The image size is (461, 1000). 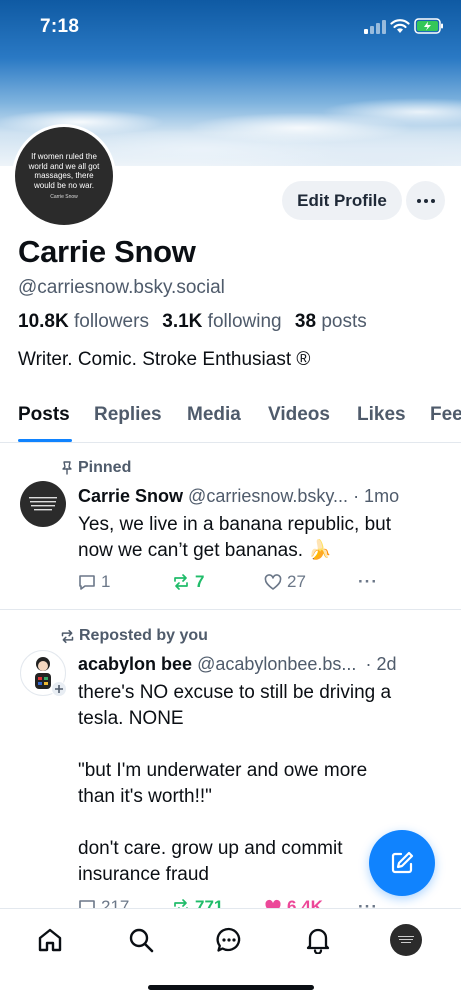 What do you see at coordinates (67, 636) in the screenshot?
I see `repost-small-icon` at bounding box center [67, 636].